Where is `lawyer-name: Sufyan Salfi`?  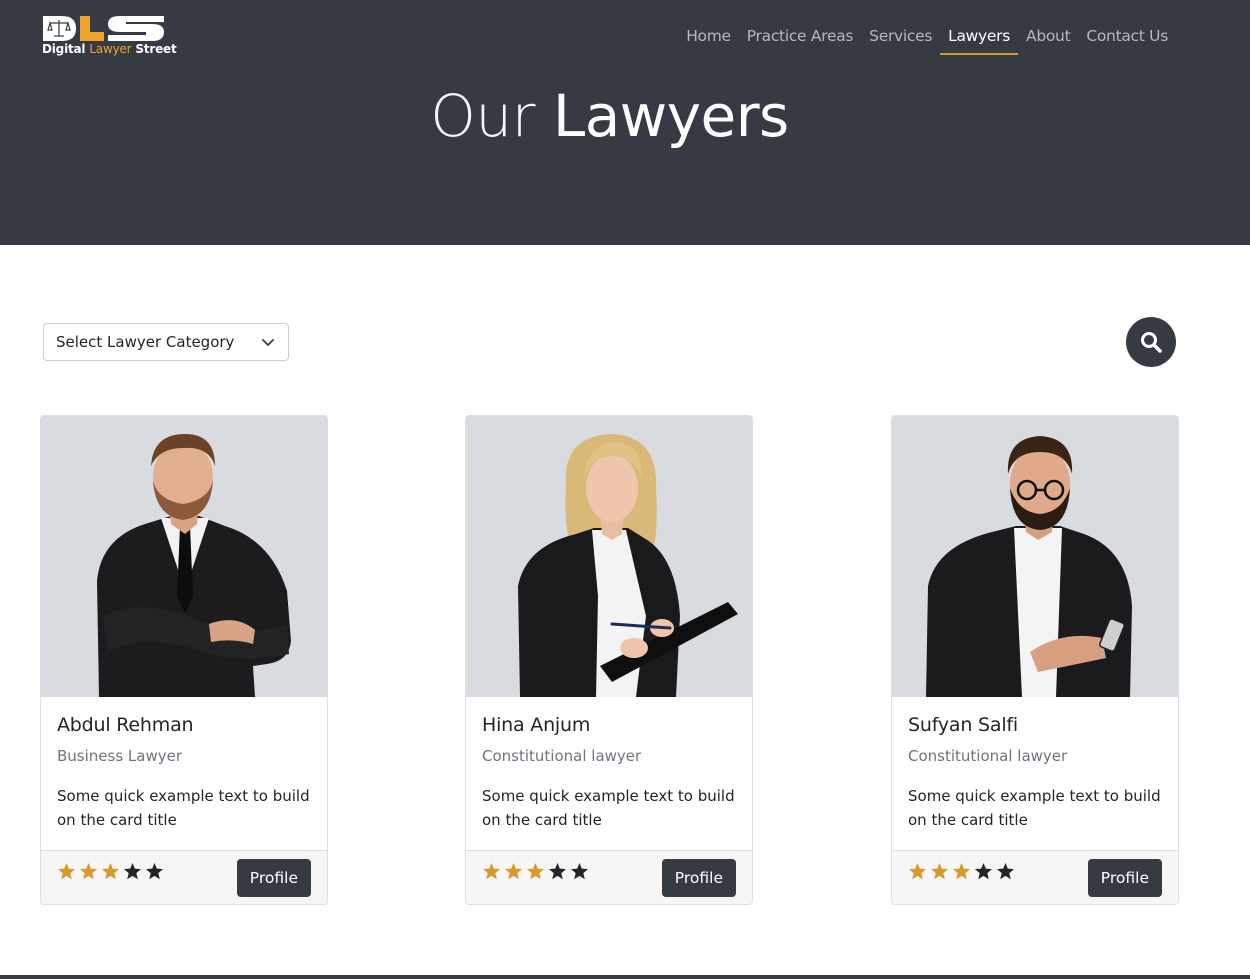
lawyer-name: Sufyan Salfi is located at coordinates (963, 725).